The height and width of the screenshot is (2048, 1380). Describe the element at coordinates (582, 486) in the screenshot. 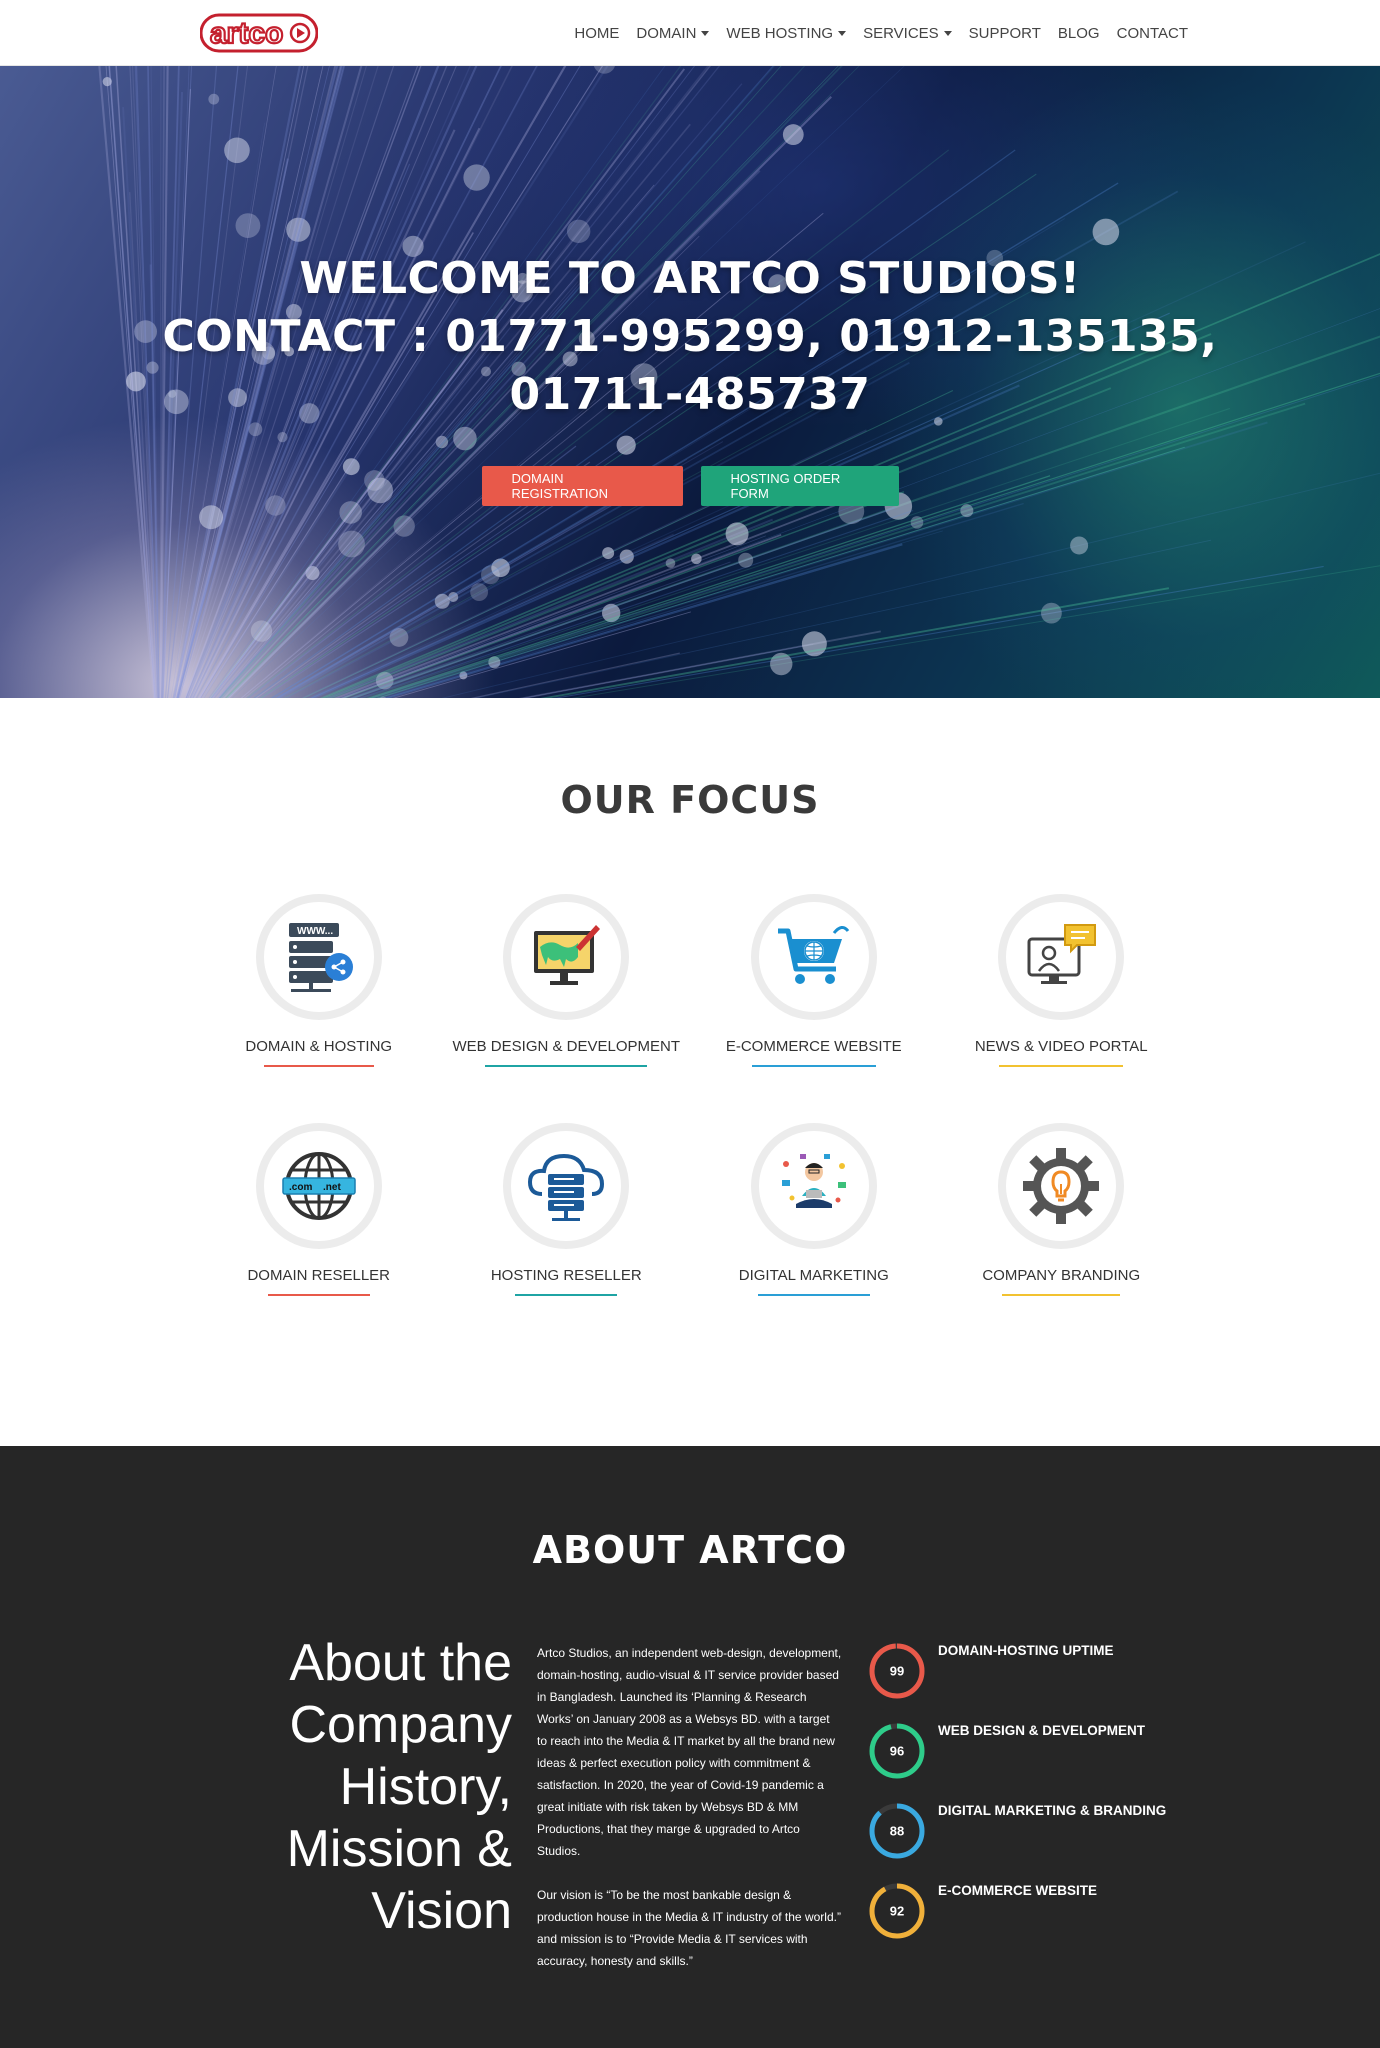

I see `domain-registration-button: DOMAIN REGISTRATION` at that location.